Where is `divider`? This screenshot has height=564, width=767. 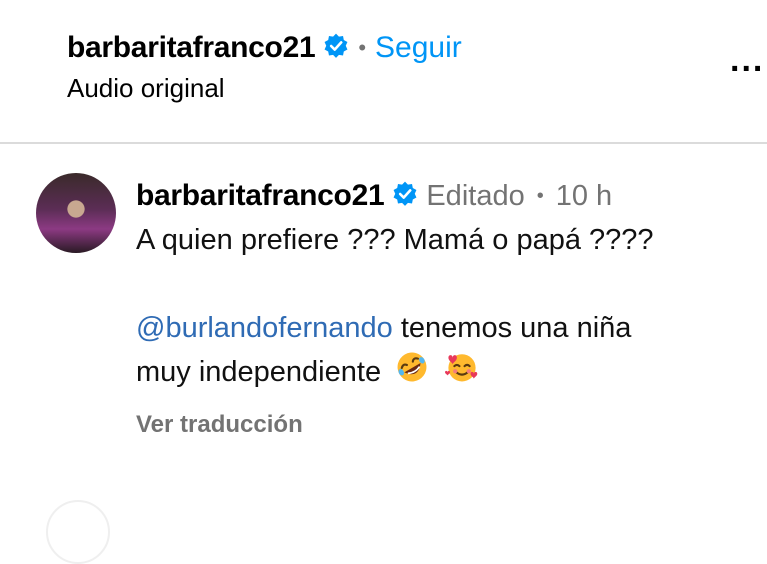 divider is located at coordinates (383, 143).